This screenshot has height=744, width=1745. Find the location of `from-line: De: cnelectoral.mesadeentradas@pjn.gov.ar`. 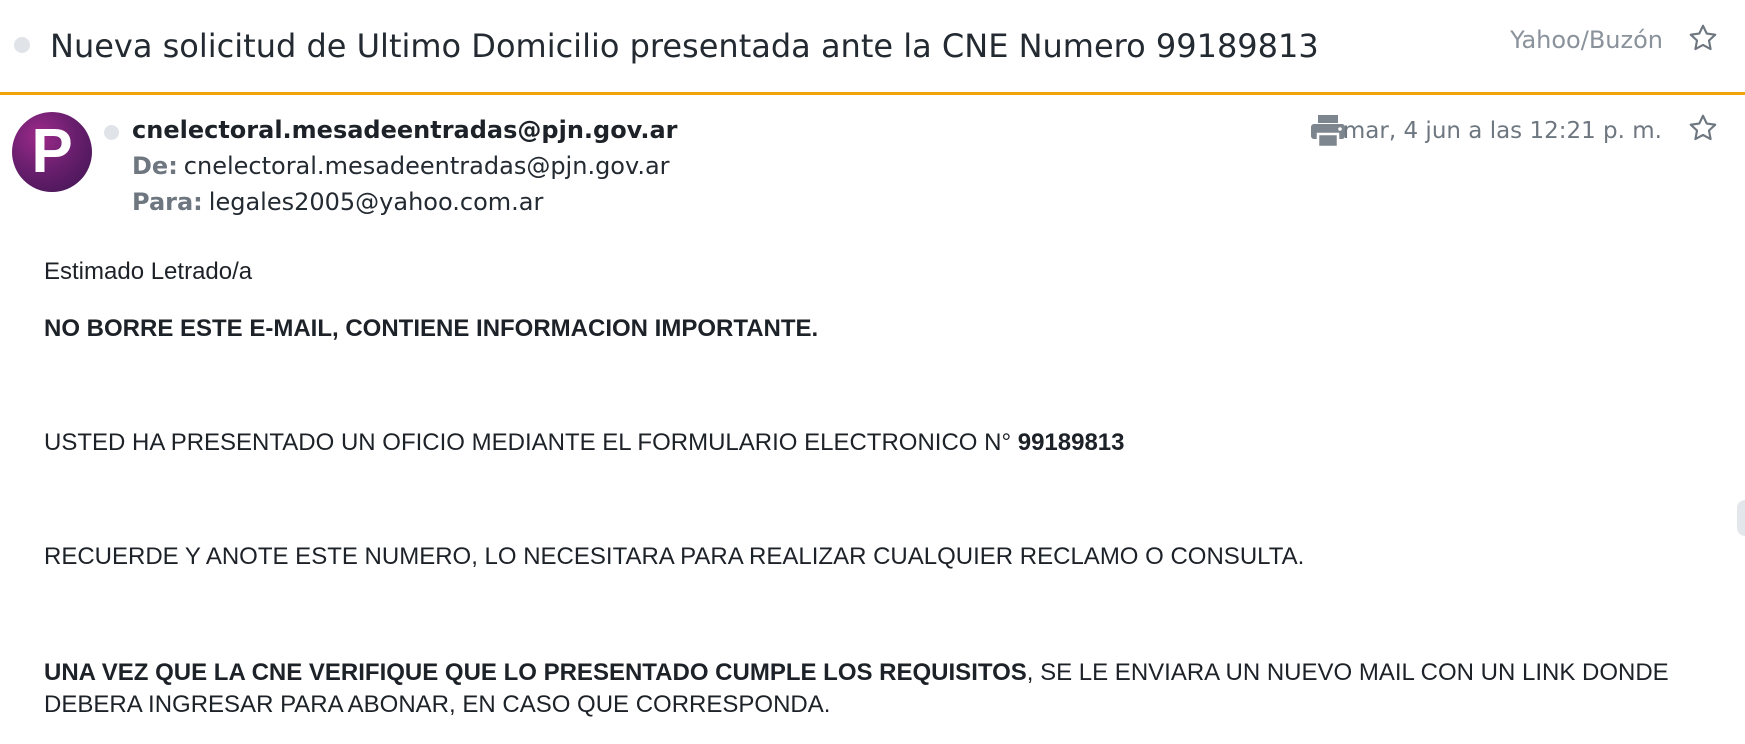

from-line: De: cnelectoral.mesadeentradas@pjn.gov.ar is located at coordinates (401, 166).